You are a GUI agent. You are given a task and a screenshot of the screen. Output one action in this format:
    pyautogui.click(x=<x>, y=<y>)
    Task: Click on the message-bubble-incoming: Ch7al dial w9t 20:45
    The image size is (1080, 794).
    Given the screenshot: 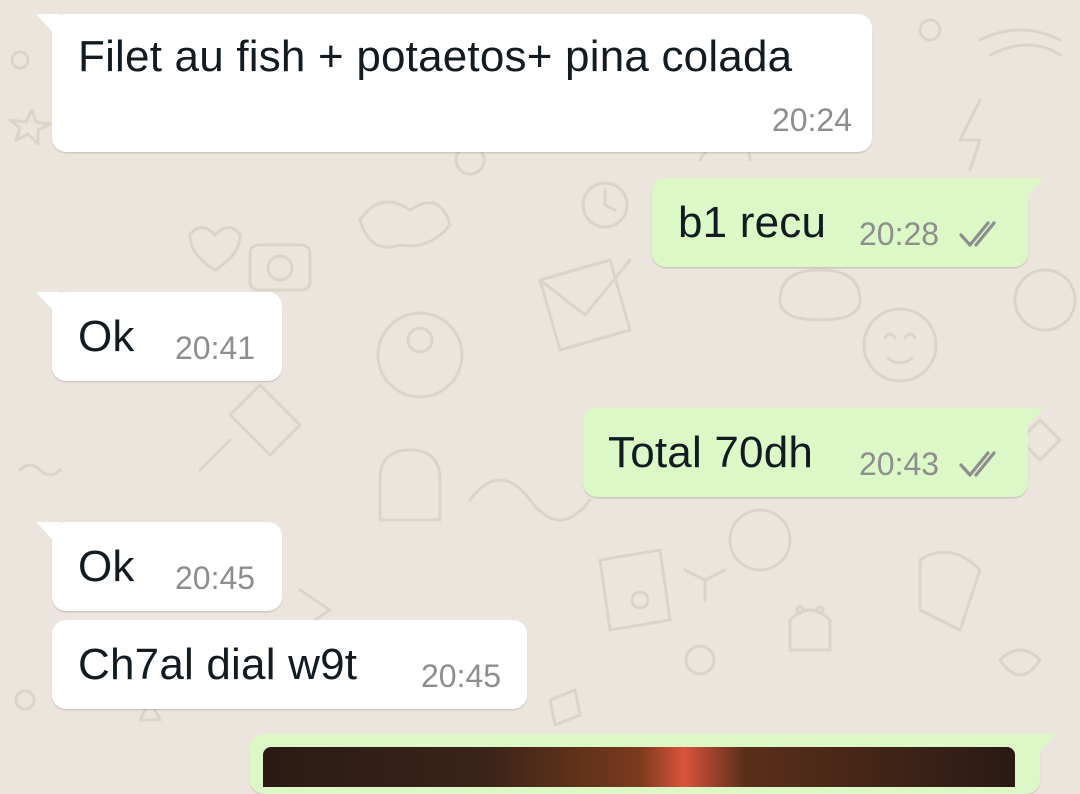 What is the action you would take?
    pyautogui.click(x=289, y=664)
    